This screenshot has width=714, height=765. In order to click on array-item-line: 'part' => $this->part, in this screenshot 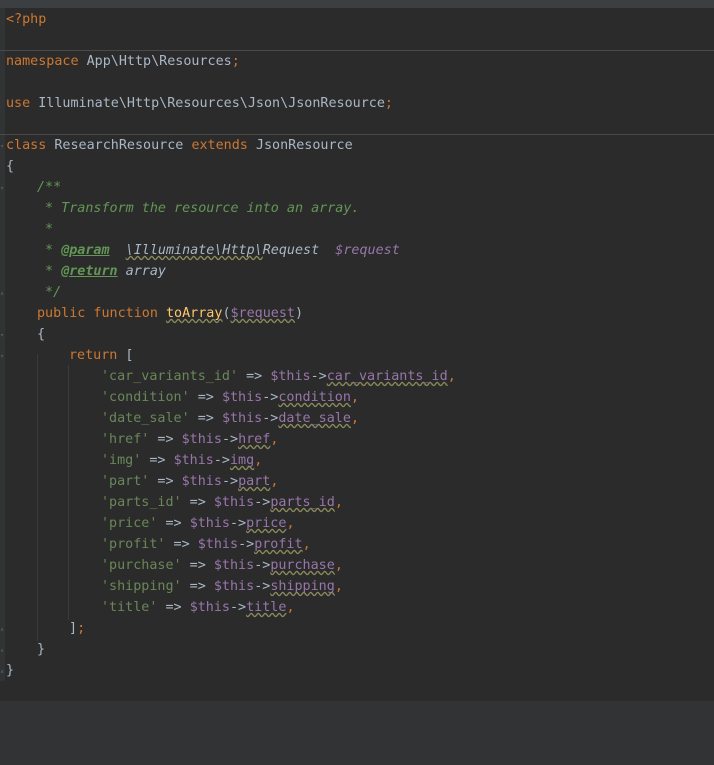, I will do `click(189, 481)`.